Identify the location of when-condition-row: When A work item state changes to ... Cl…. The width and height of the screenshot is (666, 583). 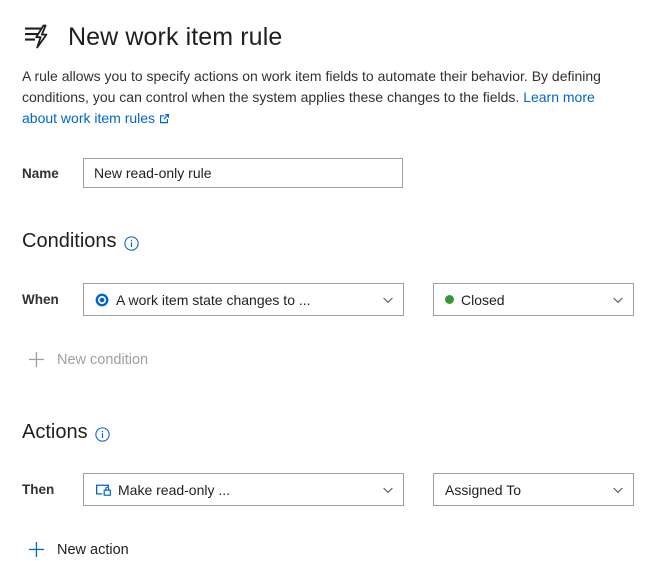
(328, 299).